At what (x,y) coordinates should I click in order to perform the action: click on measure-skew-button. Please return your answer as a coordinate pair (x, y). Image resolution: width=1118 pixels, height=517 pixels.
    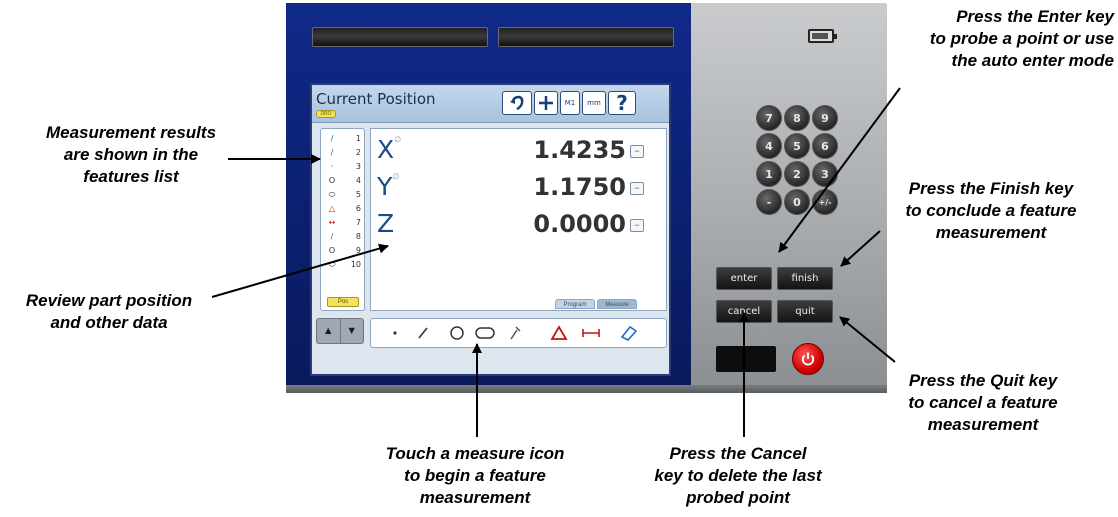
    Looking at the image, I should click on (629, 333).